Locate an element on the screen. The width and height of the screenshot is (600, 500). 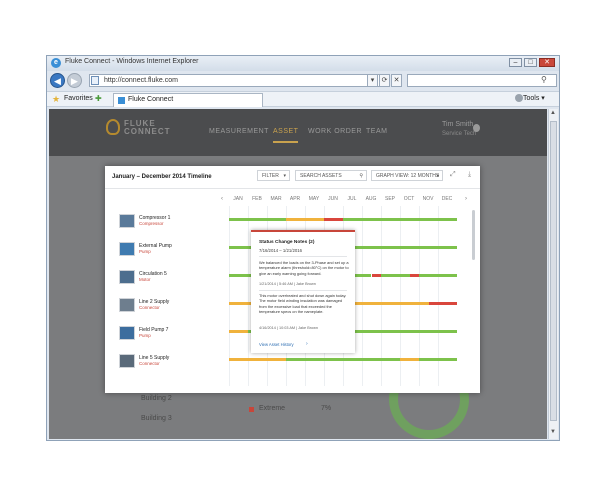
page-icon is located at coordinates (95, 80).